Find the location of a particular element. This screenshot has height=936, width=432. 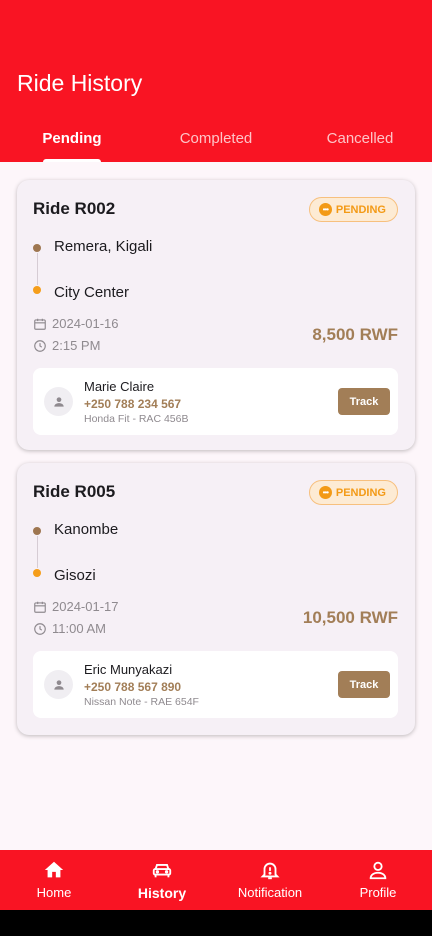

ride-time: 11:00 AM is located at coordinates (69, 628).